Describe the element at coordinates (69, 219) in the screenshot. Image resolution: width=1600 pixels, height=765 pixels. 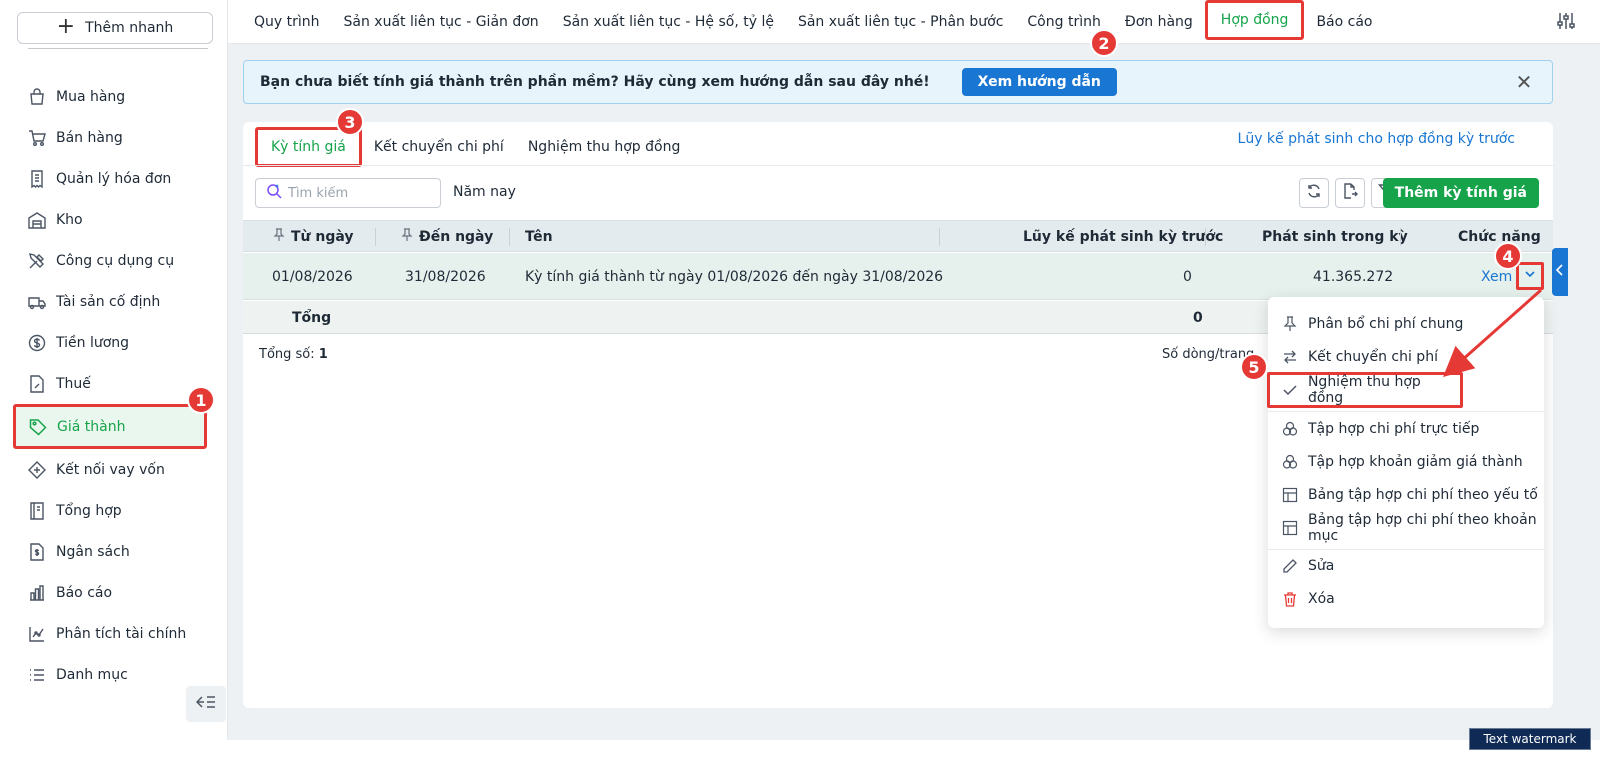
I see `sidebar-item-label: Kho` at that location.